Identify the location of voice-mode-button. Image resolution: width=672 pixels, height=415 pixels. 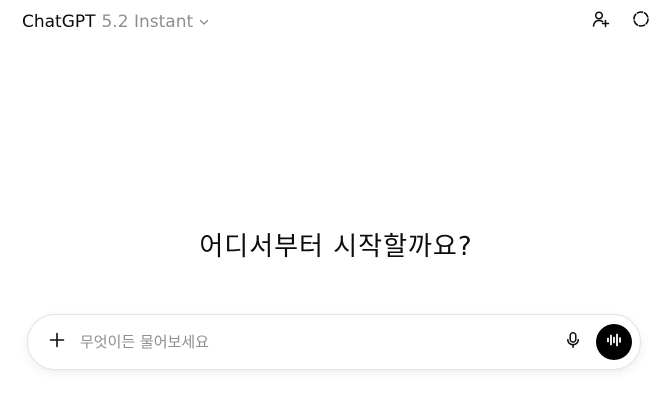
(614, 342).